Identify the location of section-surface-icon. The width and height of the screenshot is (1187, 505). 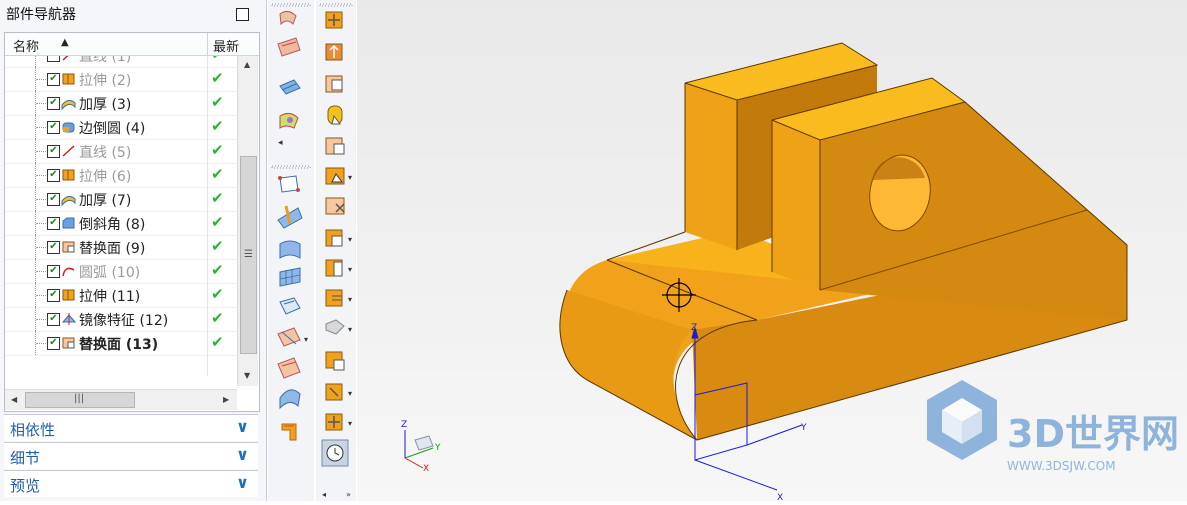
(289, 432).